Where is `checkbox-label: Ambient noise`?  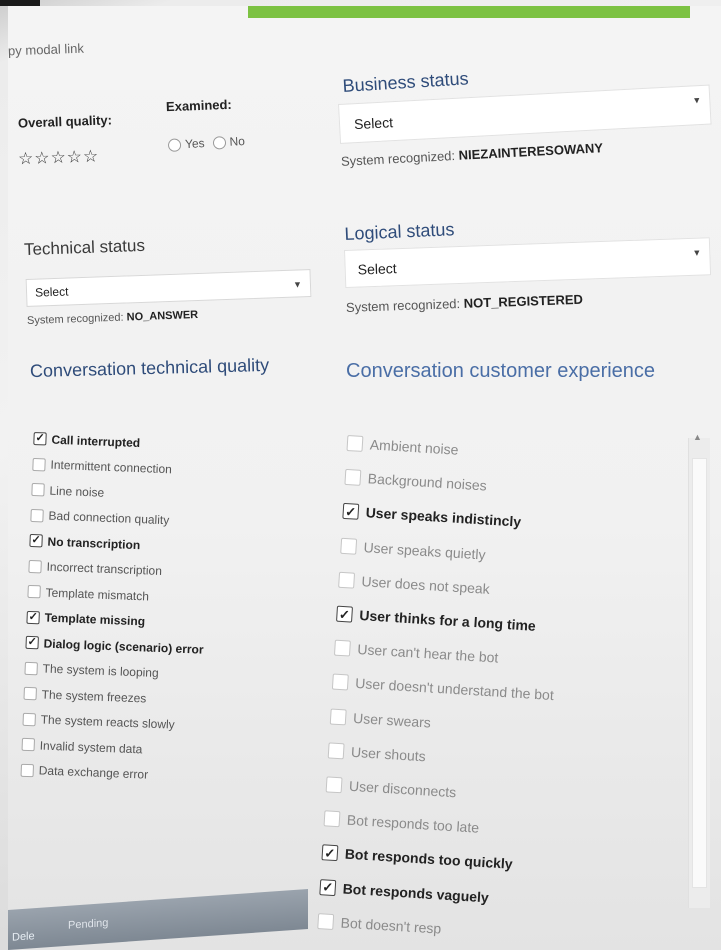 checkbox-label: Ambient noise is located at coordinates (414, 447).